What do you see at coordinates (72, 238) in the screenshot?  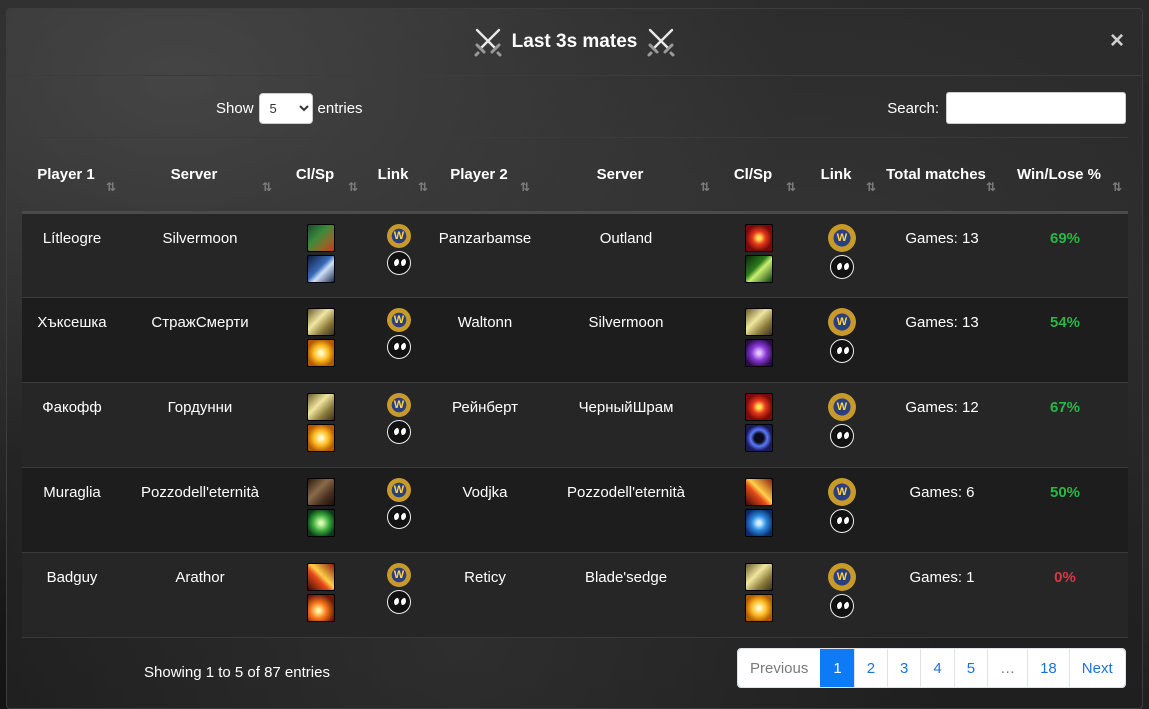 I see `player1-name: Lítleogre` at bounding box center [72, 238].